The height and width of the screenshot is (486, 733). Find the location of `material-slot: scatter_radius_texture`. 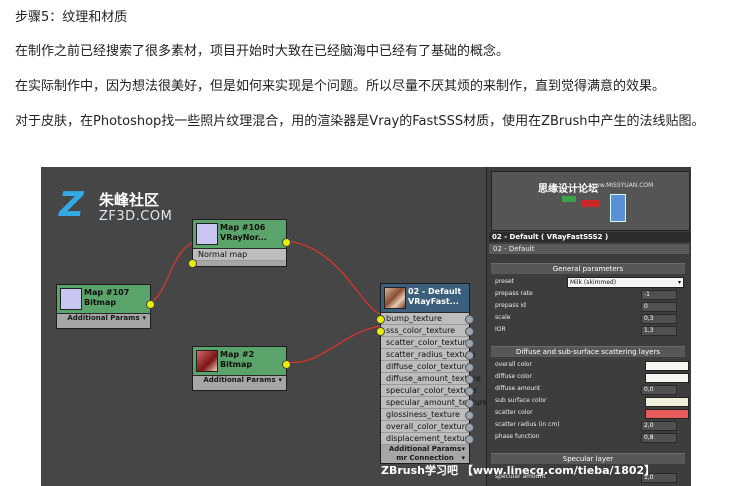

material-slot: scatter_radius_texture is located at coordinates (428, 355).